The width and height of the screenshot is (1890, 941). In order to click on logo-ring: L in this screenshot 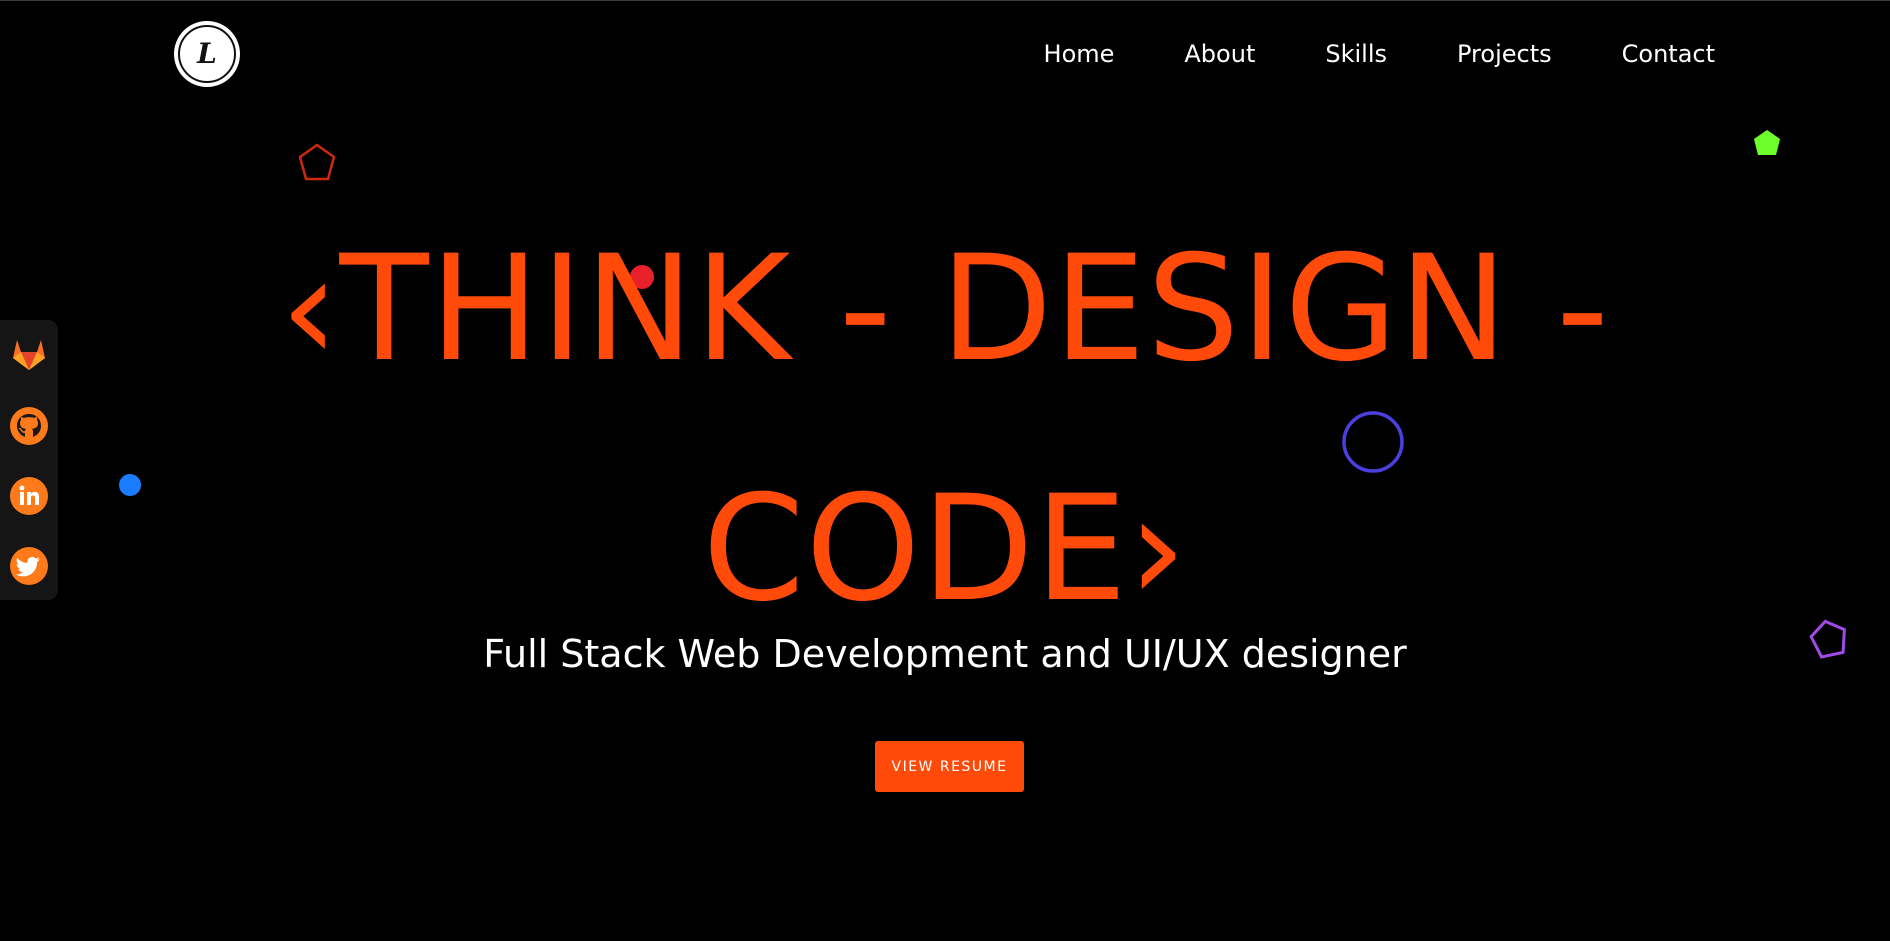, I will do `click(207, 54)`.